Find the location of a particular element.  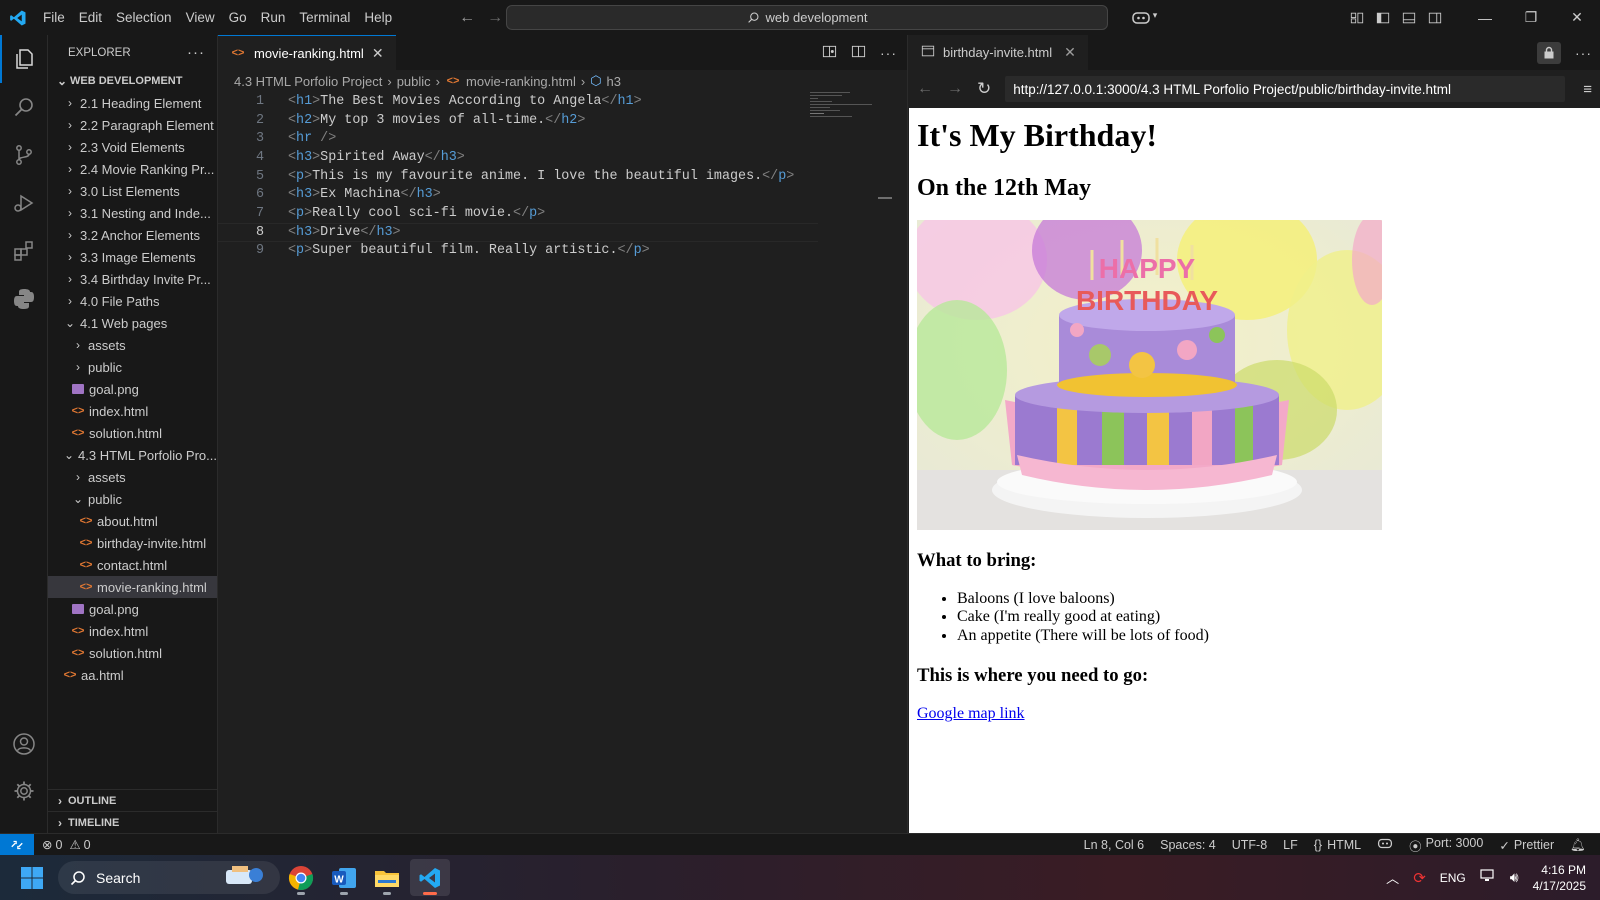

tree-folder: › 3.3 Image Elements is located at coordinates (132, 257).